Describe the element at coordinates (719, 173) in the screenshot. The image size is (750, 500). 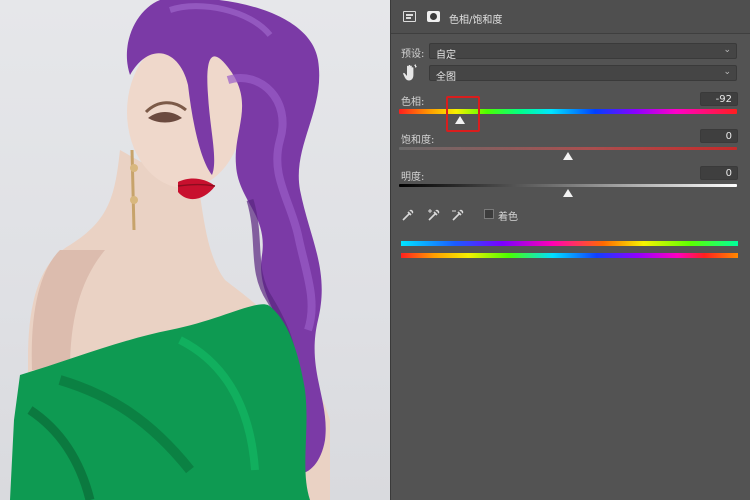
I see `lightness-value-field: 0` at that location.